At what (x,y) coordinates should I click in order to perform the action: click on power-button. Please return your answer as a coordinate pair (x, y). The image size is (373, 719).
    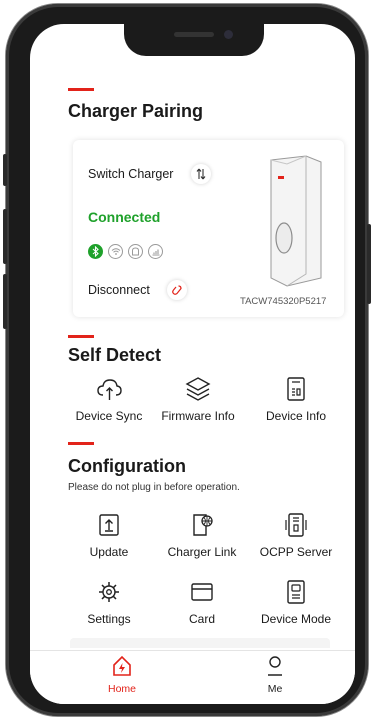
    Looking at the image, I should click on (369, 264).